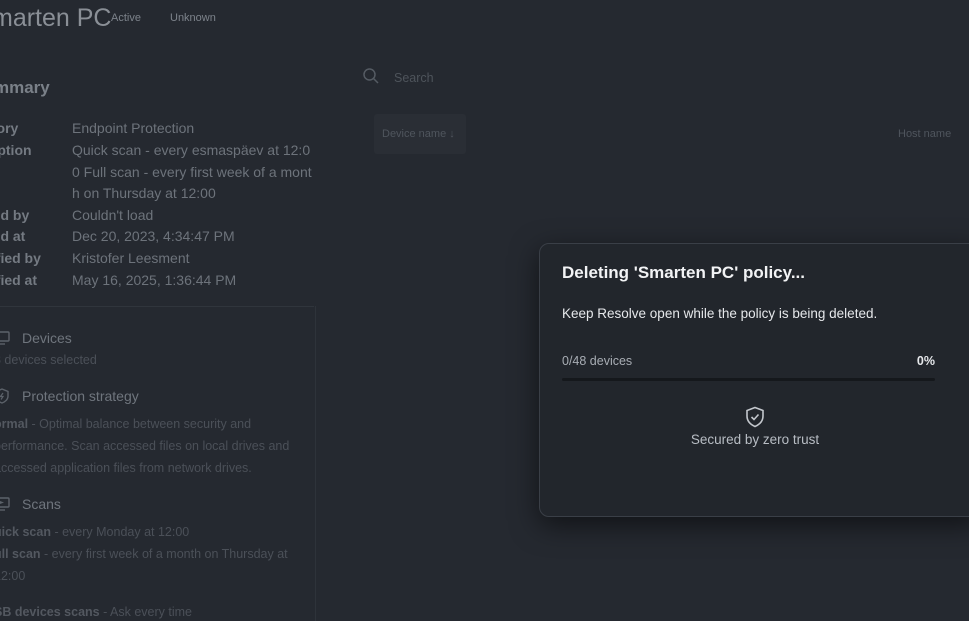 This screenshot has width=969, height=621. What do you see at coordinates (154, 280) in the screenshot?
I see `field-value: May 16, 2025, 1:36:44 PM` at bounding box center [154, 280].